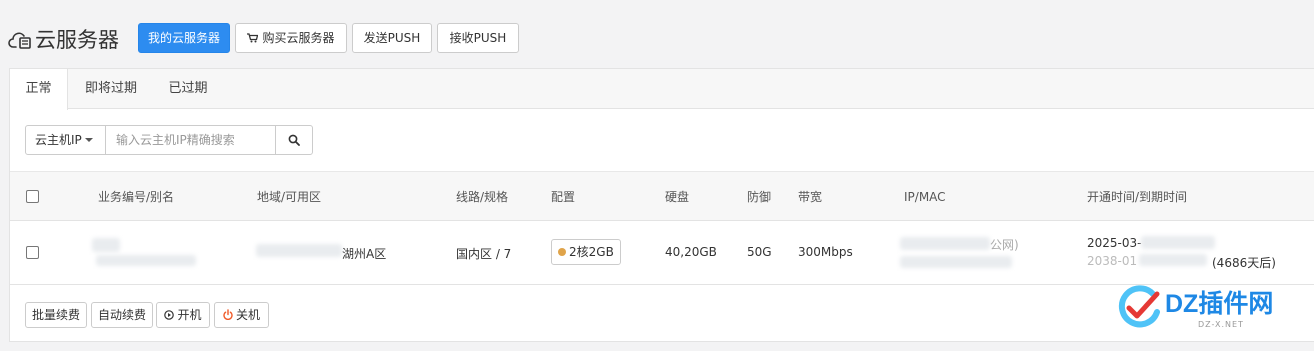  Describe the element at coordinates (88, 140) in the screenshot. I see `caret-down-icon` at that location.